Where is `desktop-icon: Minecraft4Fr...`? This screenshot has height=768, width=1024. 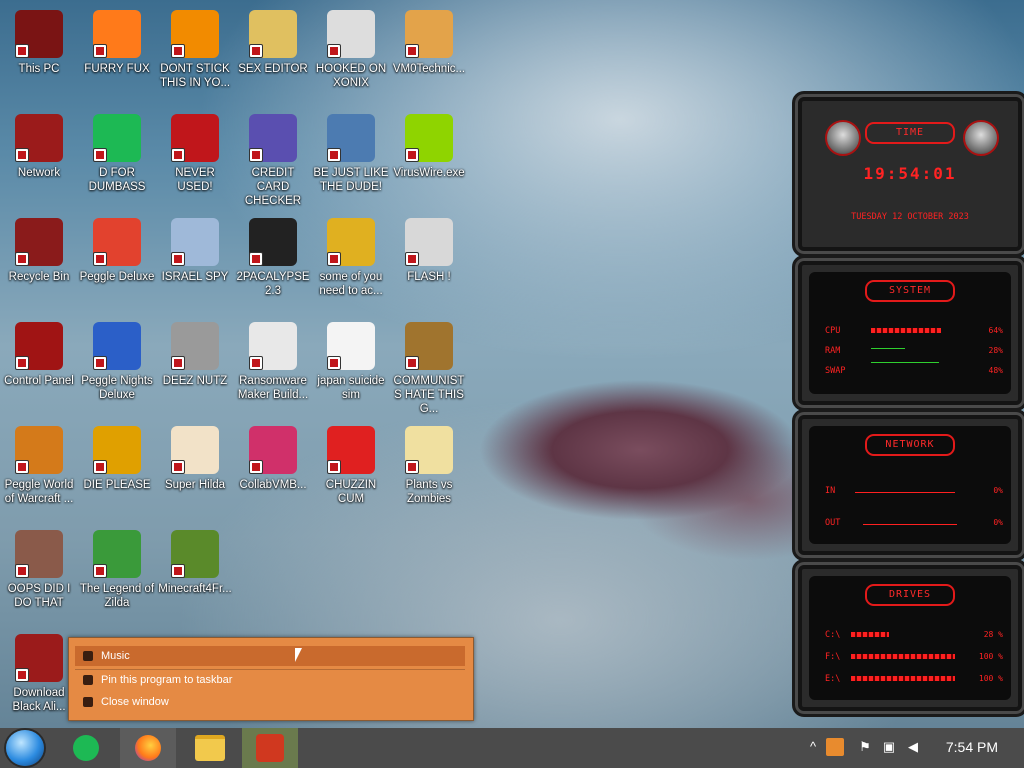 desktop-icon: Minecraft4Fr... is located at coordinates (195, 572).